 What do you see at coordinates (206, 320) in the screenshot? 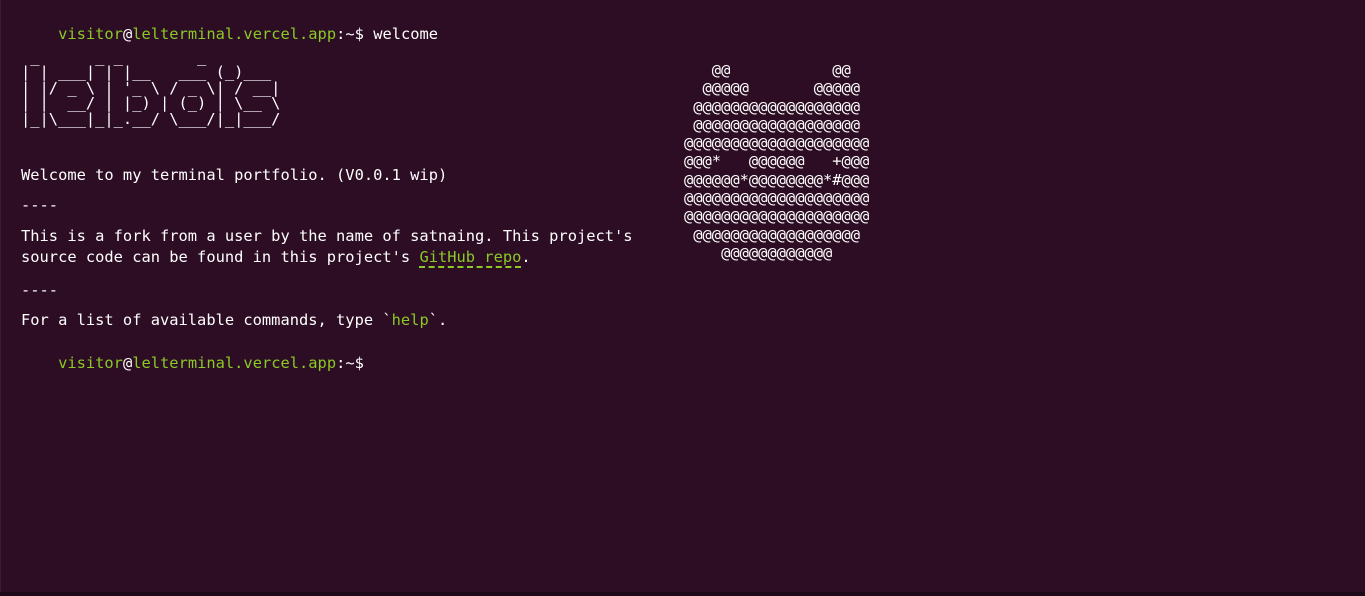
I see `help-prefix: For a list of available commands, type `` at bounding box center [206, 320].